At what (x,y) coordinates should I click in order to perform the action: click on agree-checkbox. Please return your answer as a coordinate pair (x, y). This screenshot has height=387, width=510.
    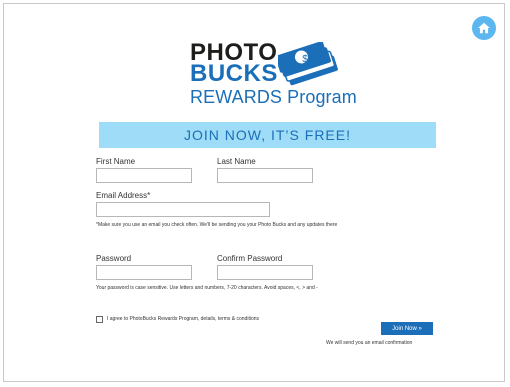
    Looking at the image, I should click on (99, 319).